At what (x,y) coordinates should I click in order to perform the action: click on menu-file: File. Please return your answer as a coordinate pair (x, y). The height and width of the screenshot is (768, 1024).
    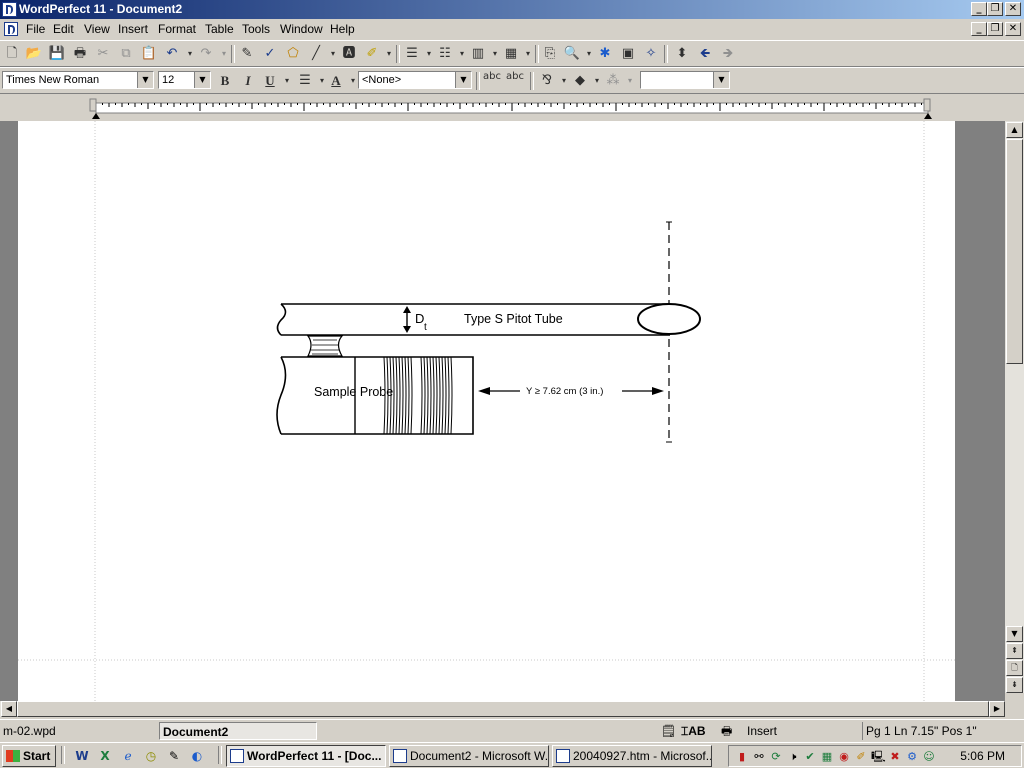
    Looking at the image, I should click on (35, 29).